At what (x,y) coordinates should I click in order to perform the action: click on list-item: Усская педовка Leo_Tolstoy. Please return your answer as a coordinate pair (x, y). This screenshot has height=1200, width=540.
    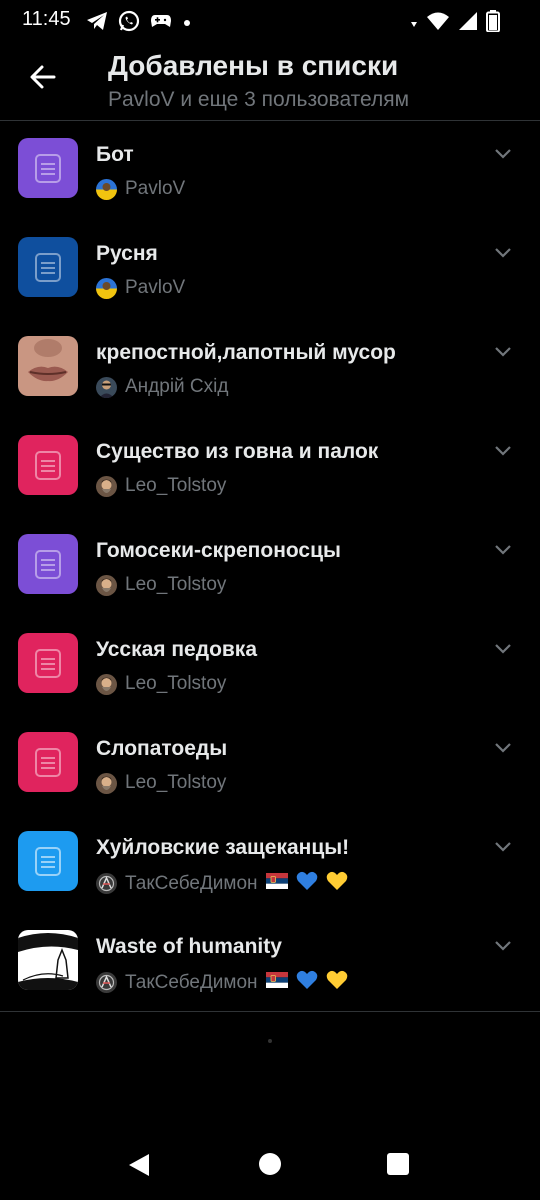
    Looking at the image, I should click on (270, 665).